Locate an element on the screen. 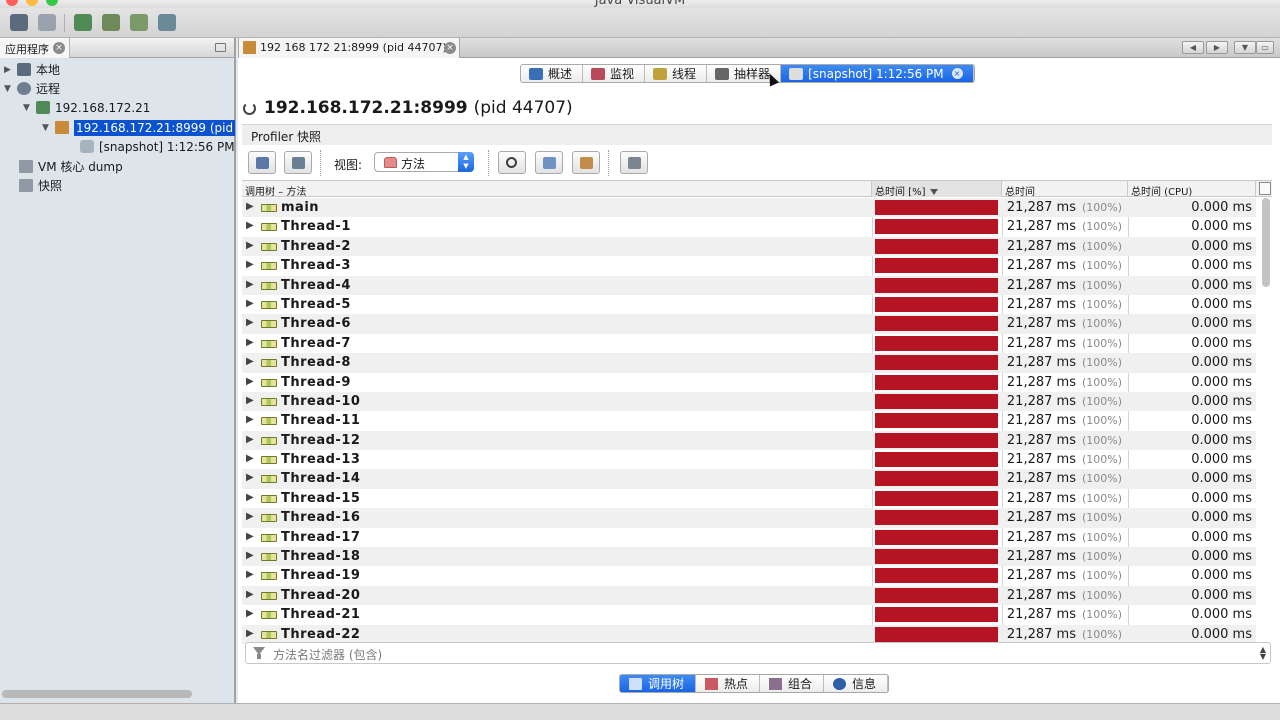  table-row: ▶ Thread-2 21,287 ms (100%) 0.000 ms is located at coordinates (749, 246).